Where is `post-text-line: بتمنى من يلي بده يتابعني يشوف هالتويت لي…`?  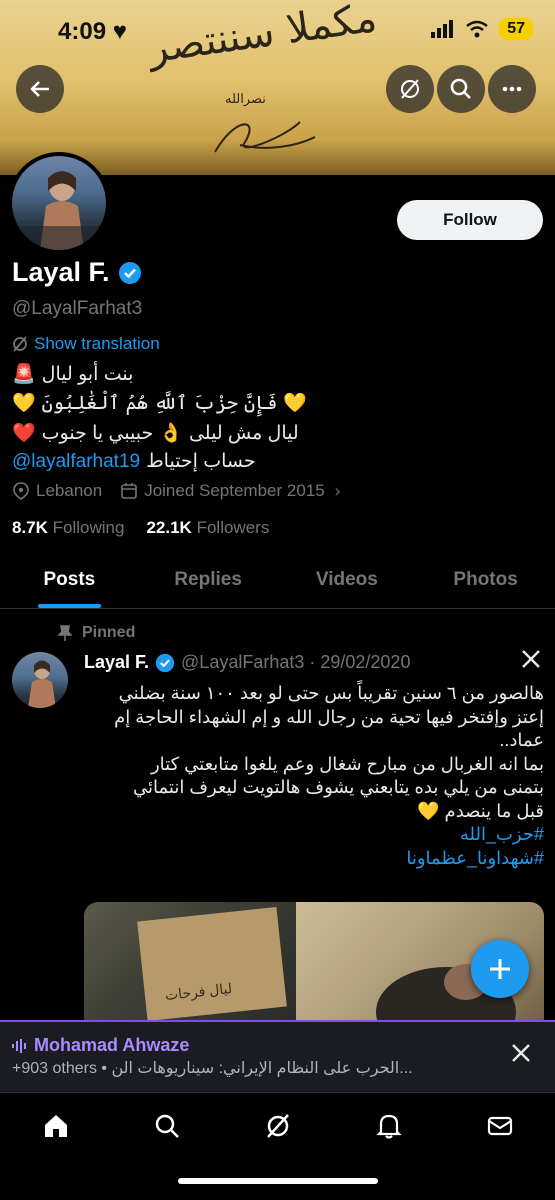
post-text-line: بتمنى من يلي بده يتابعني يشوف هالتويت لي… is located at coordinates (338, 787).